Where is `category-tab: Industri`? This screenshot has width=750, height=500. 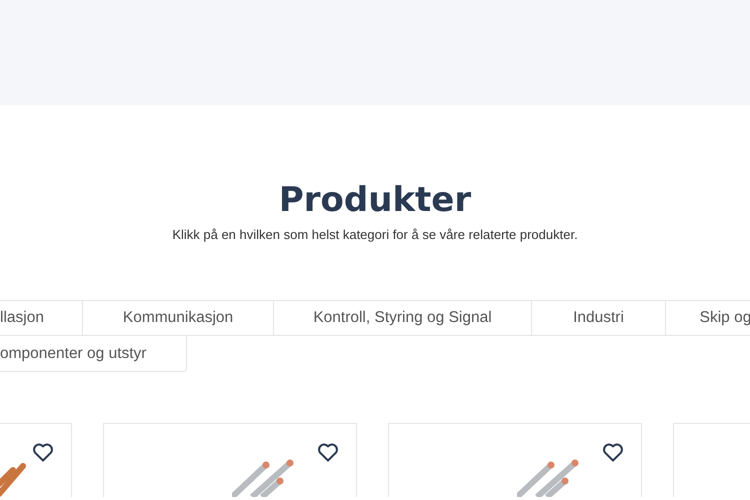
category-tab: Industri is located at coordinates (599, 318).